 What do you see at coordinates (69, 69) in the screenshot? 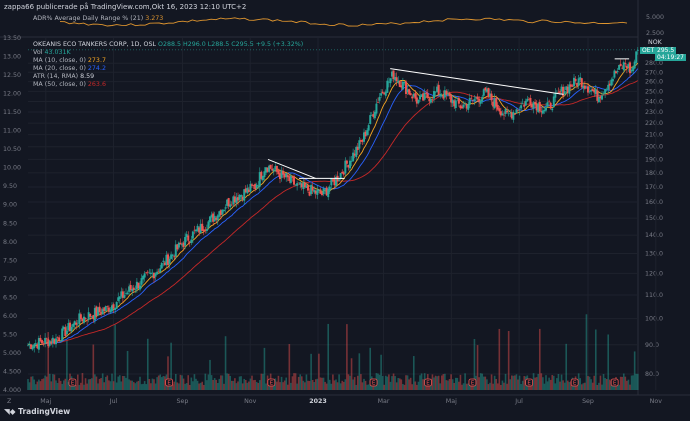
I see `ma20-legend: MA (20, close, 0) 274.2` at bounding box center [69, 69].